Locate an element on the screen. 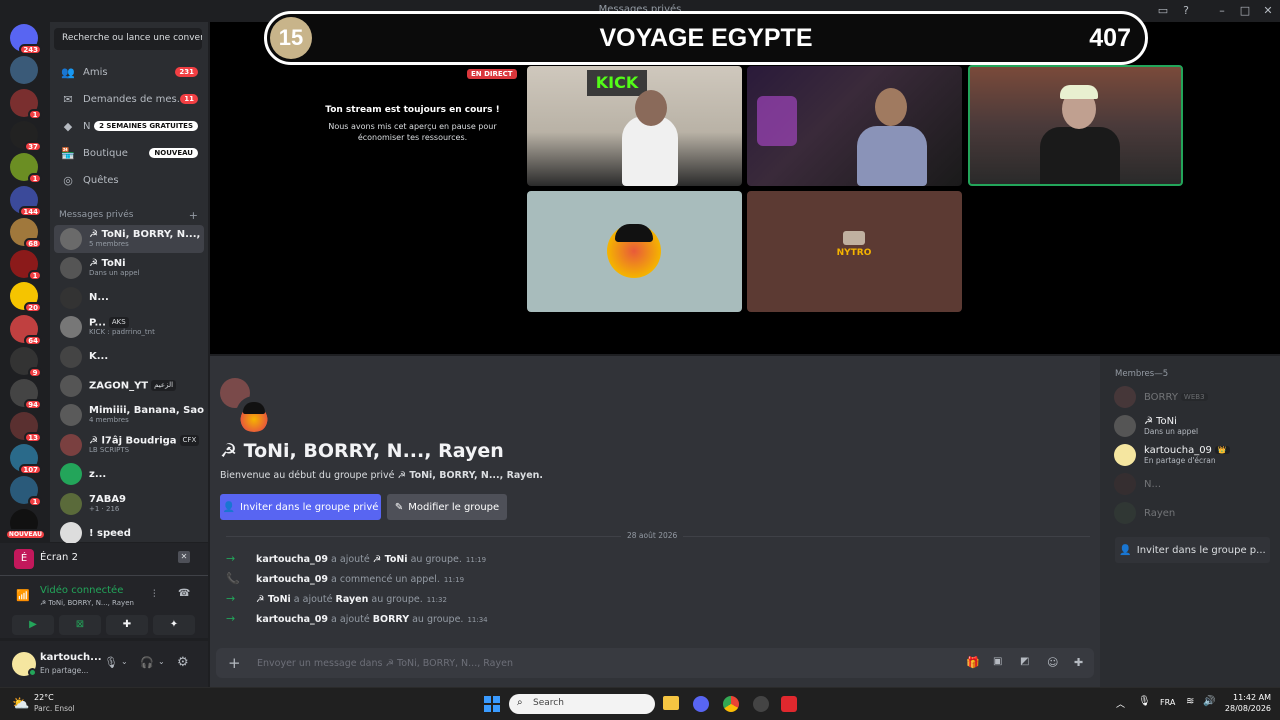 Image resolution: width=1280 pixels, height=720 pixels. video-tile is located at coordinates (854, 126).